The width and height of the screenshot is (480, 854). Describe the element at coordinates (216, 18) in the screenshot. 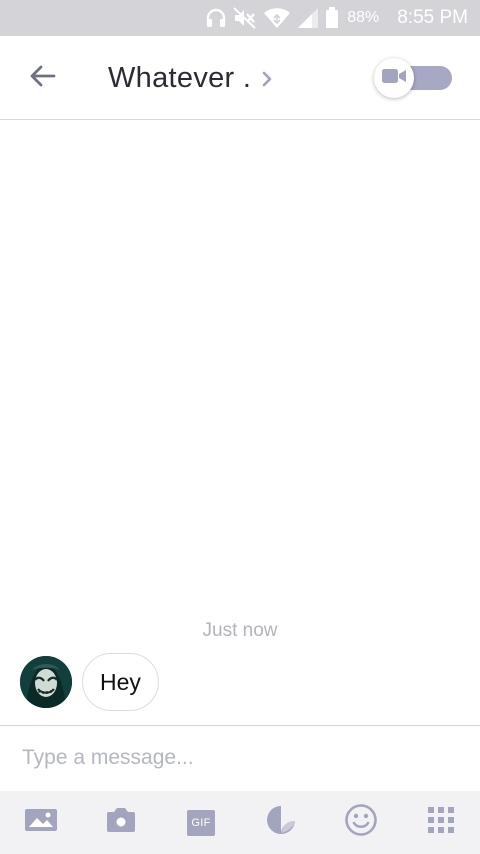

I see `headphones-icon` at that location.